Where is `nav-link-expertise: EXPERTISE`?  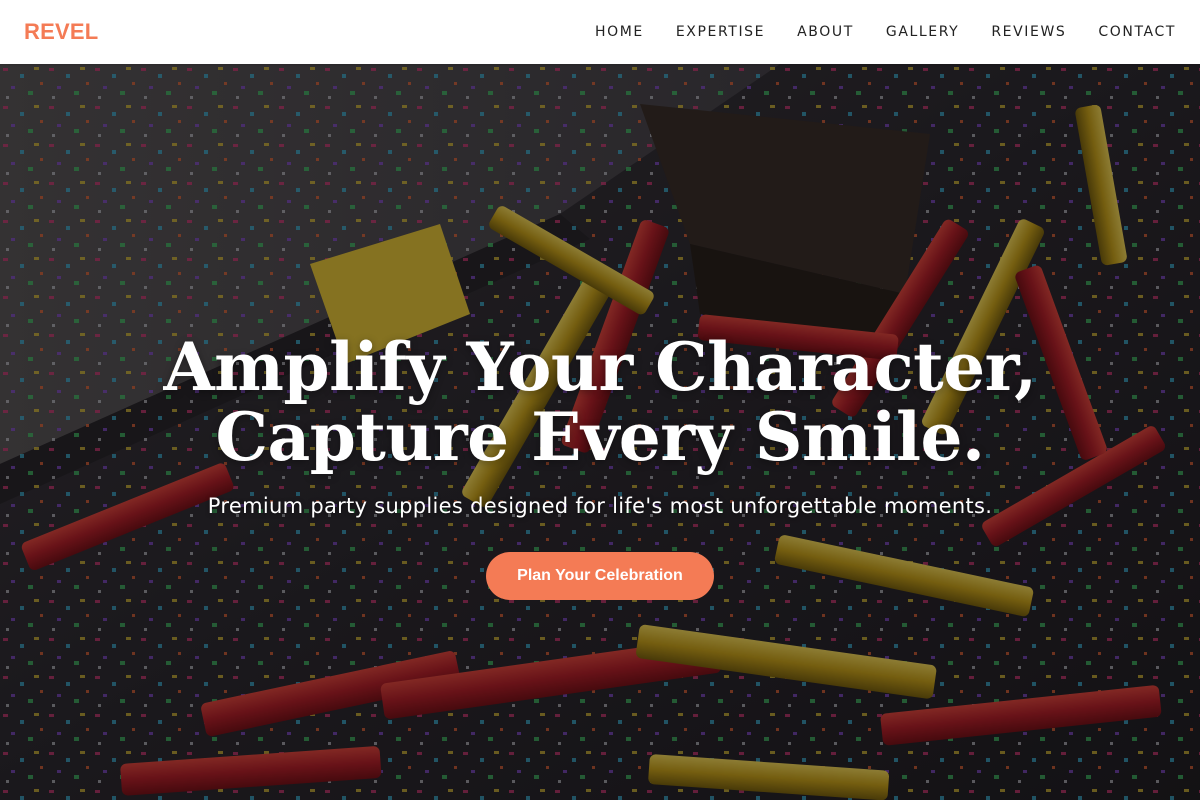 nav-link-expertise: EXPERTISE is located at coordinates (720, 32).